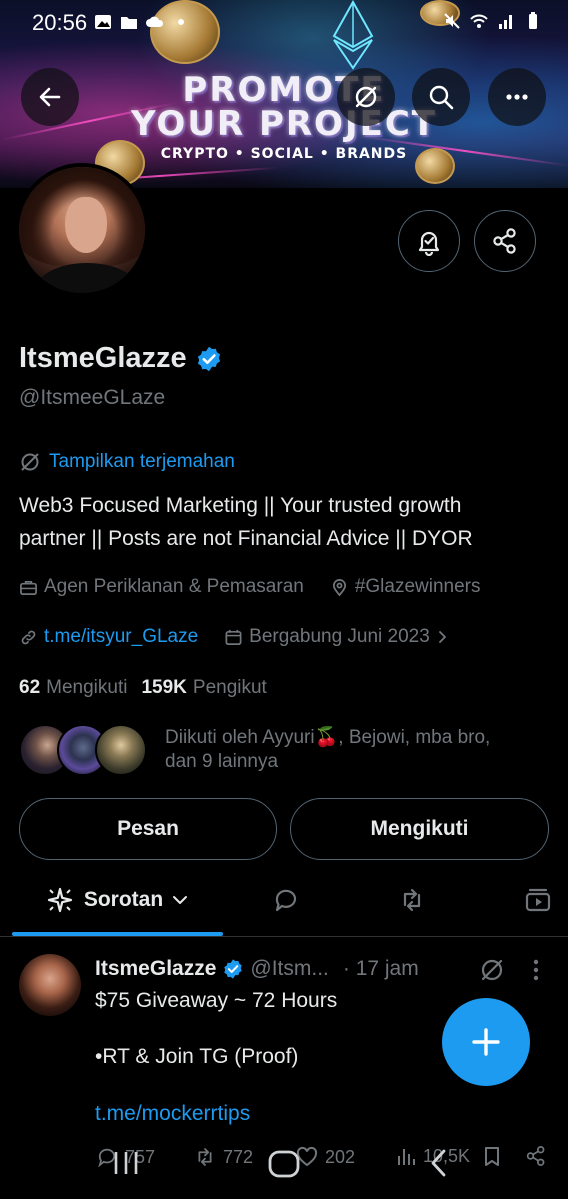 Image resolution: width=568 pixels, height=1199 pixels. I want to click on home-icon, so click(284, 1164).